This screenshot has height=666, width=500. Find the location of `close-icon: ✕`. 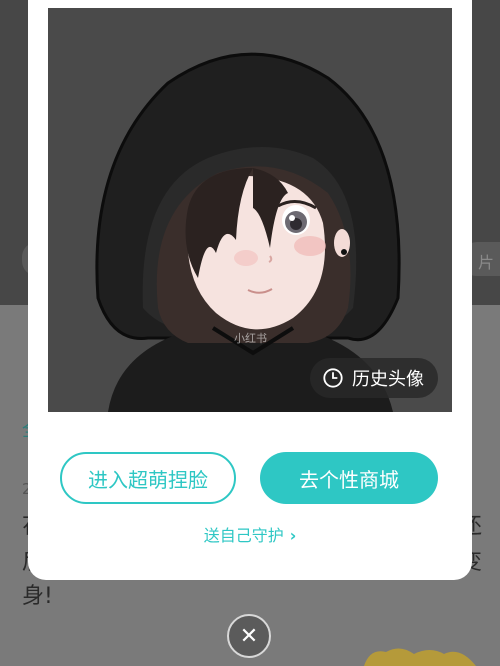

close-icon: ✕ is located at coordinates (249, 636).